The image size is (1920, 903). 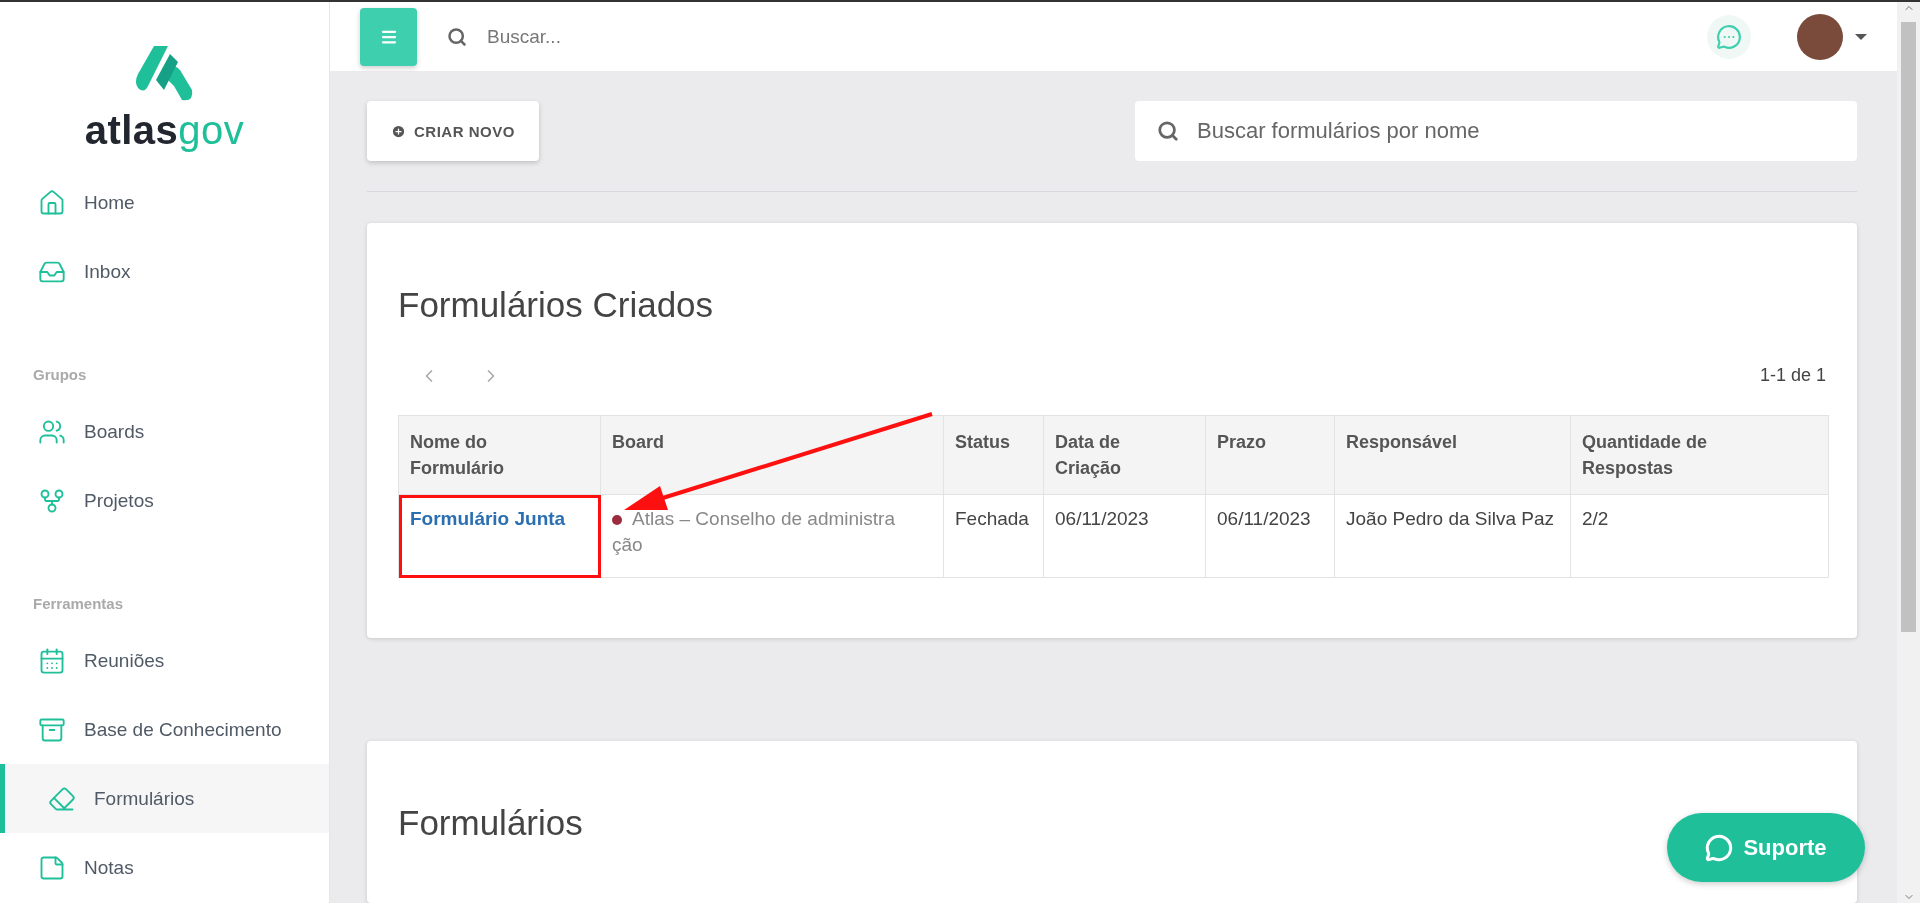 What do you see at coordinates (164, 867) in the screenshot?
I see `sidebar-item: Notas` at bounding box center [164, 867].